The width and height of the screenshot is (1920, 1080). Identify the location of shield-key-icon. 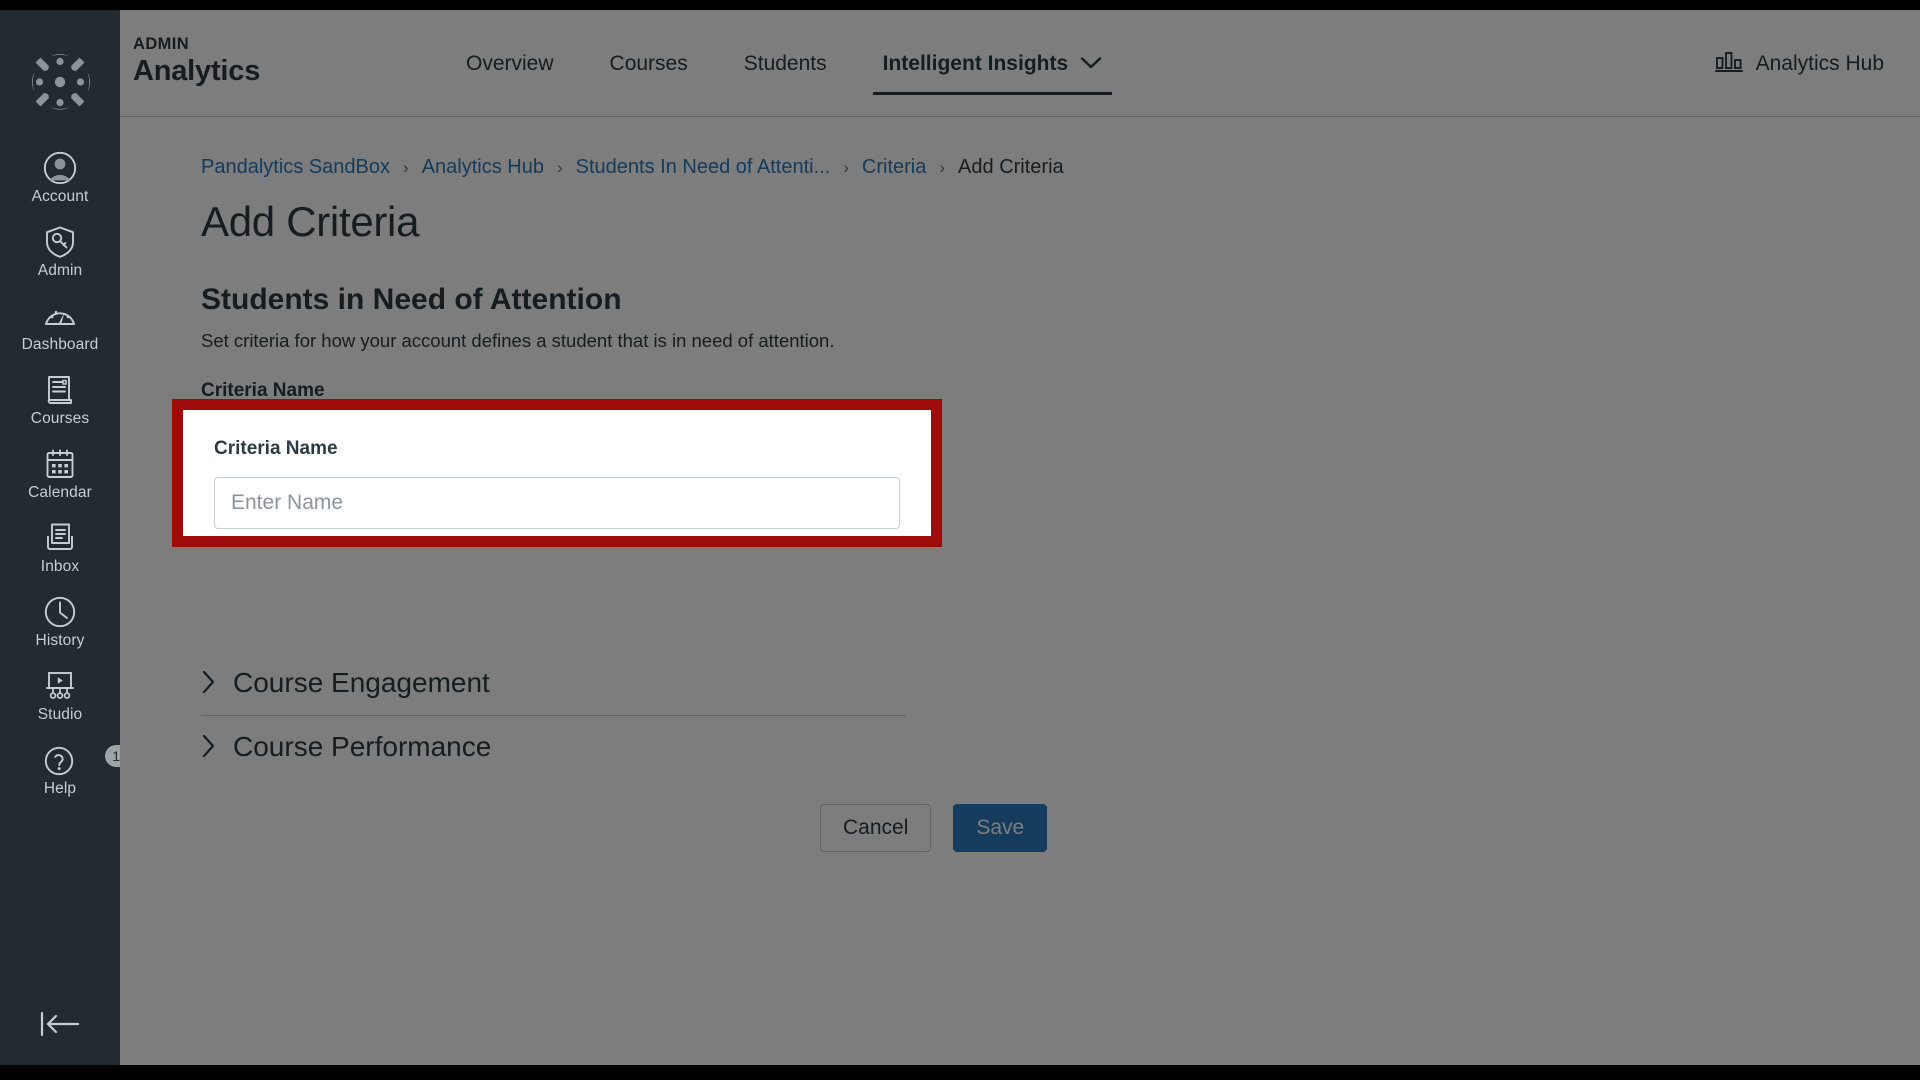
(60, 242).